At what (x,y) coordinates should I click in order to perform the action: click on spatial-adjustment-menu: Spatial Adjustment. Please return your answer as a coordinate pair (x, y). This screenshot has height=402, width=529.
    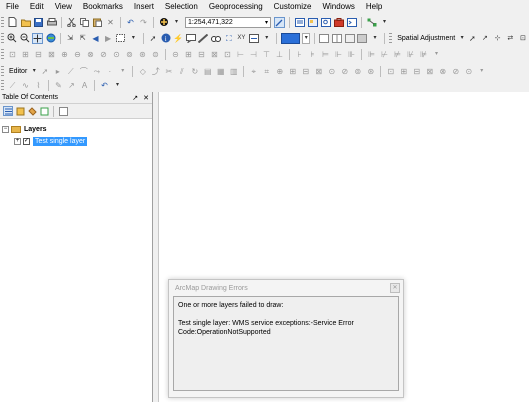
    Looking at the image, I should click on (426, 38).